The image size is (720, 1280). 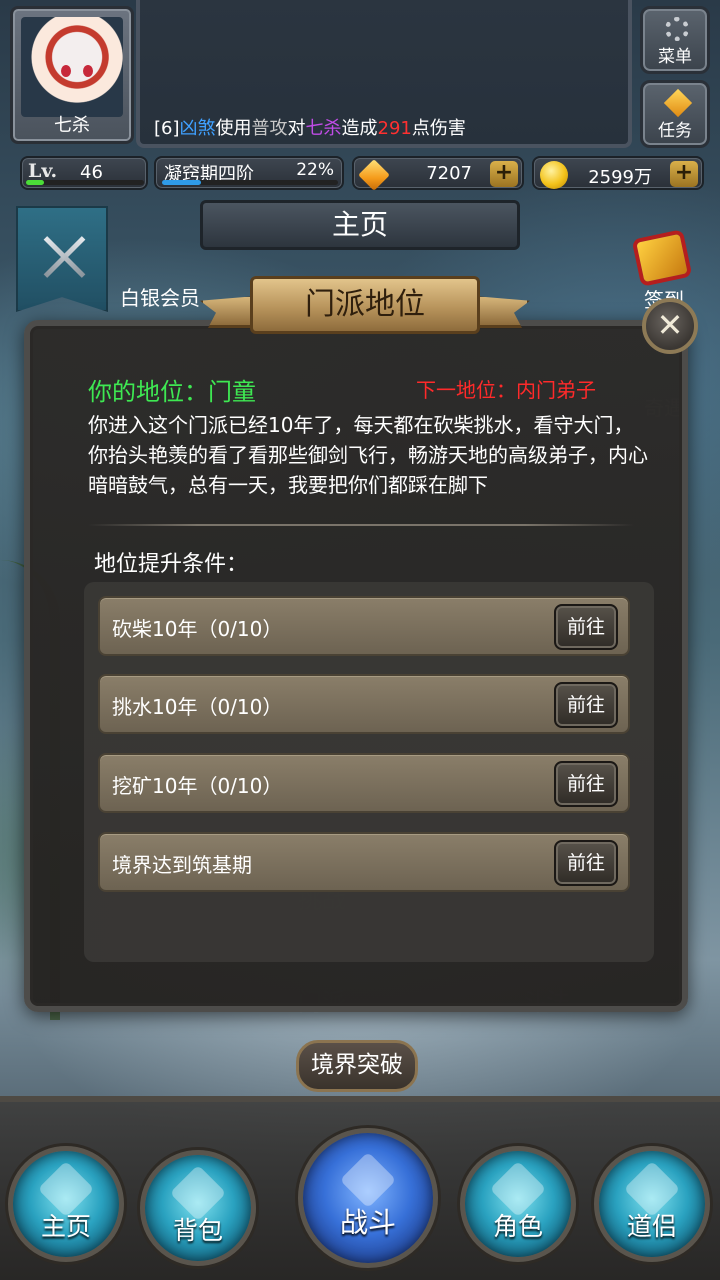 I want to click on crossed-swords-icon, so click(x=64, y=256).